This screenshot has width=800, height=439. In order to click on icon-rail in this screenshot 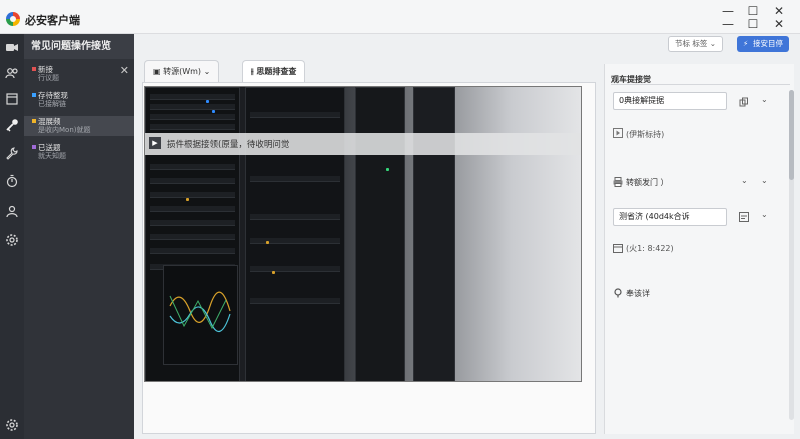, I will do `click(12, 236)`.